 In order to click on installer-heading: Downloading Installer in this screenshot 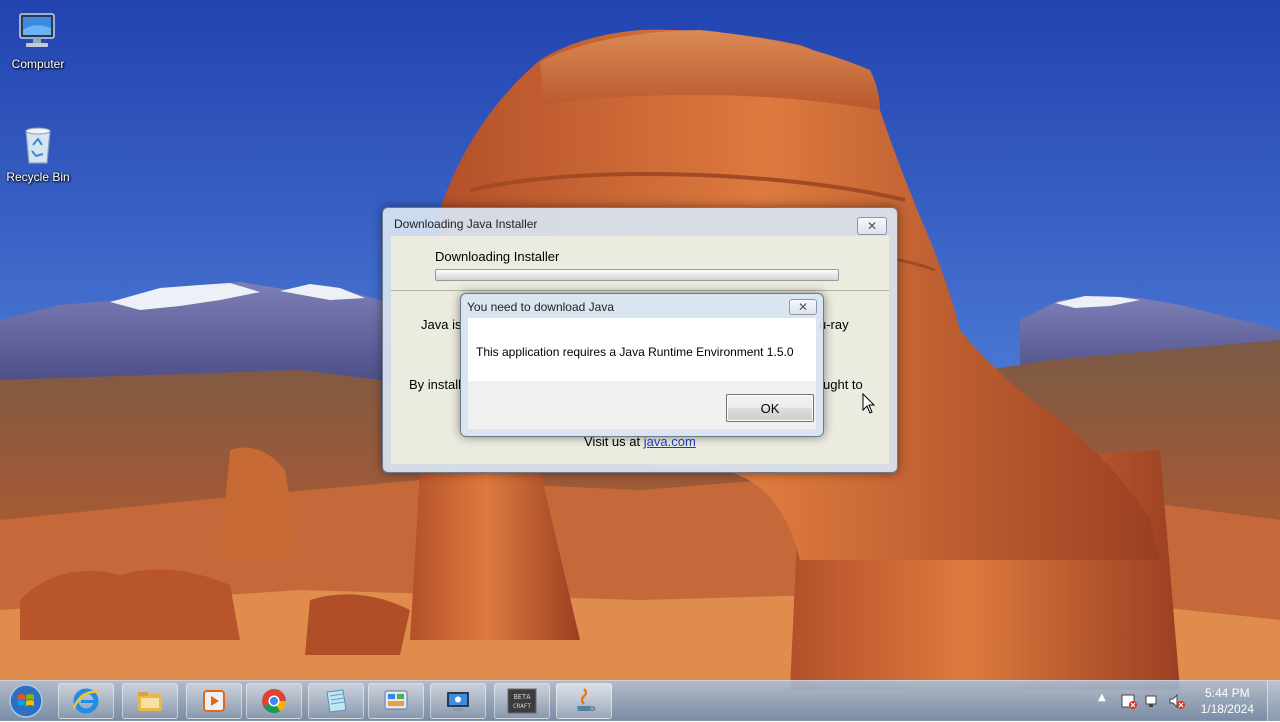, I will do `click(497, 256)`.